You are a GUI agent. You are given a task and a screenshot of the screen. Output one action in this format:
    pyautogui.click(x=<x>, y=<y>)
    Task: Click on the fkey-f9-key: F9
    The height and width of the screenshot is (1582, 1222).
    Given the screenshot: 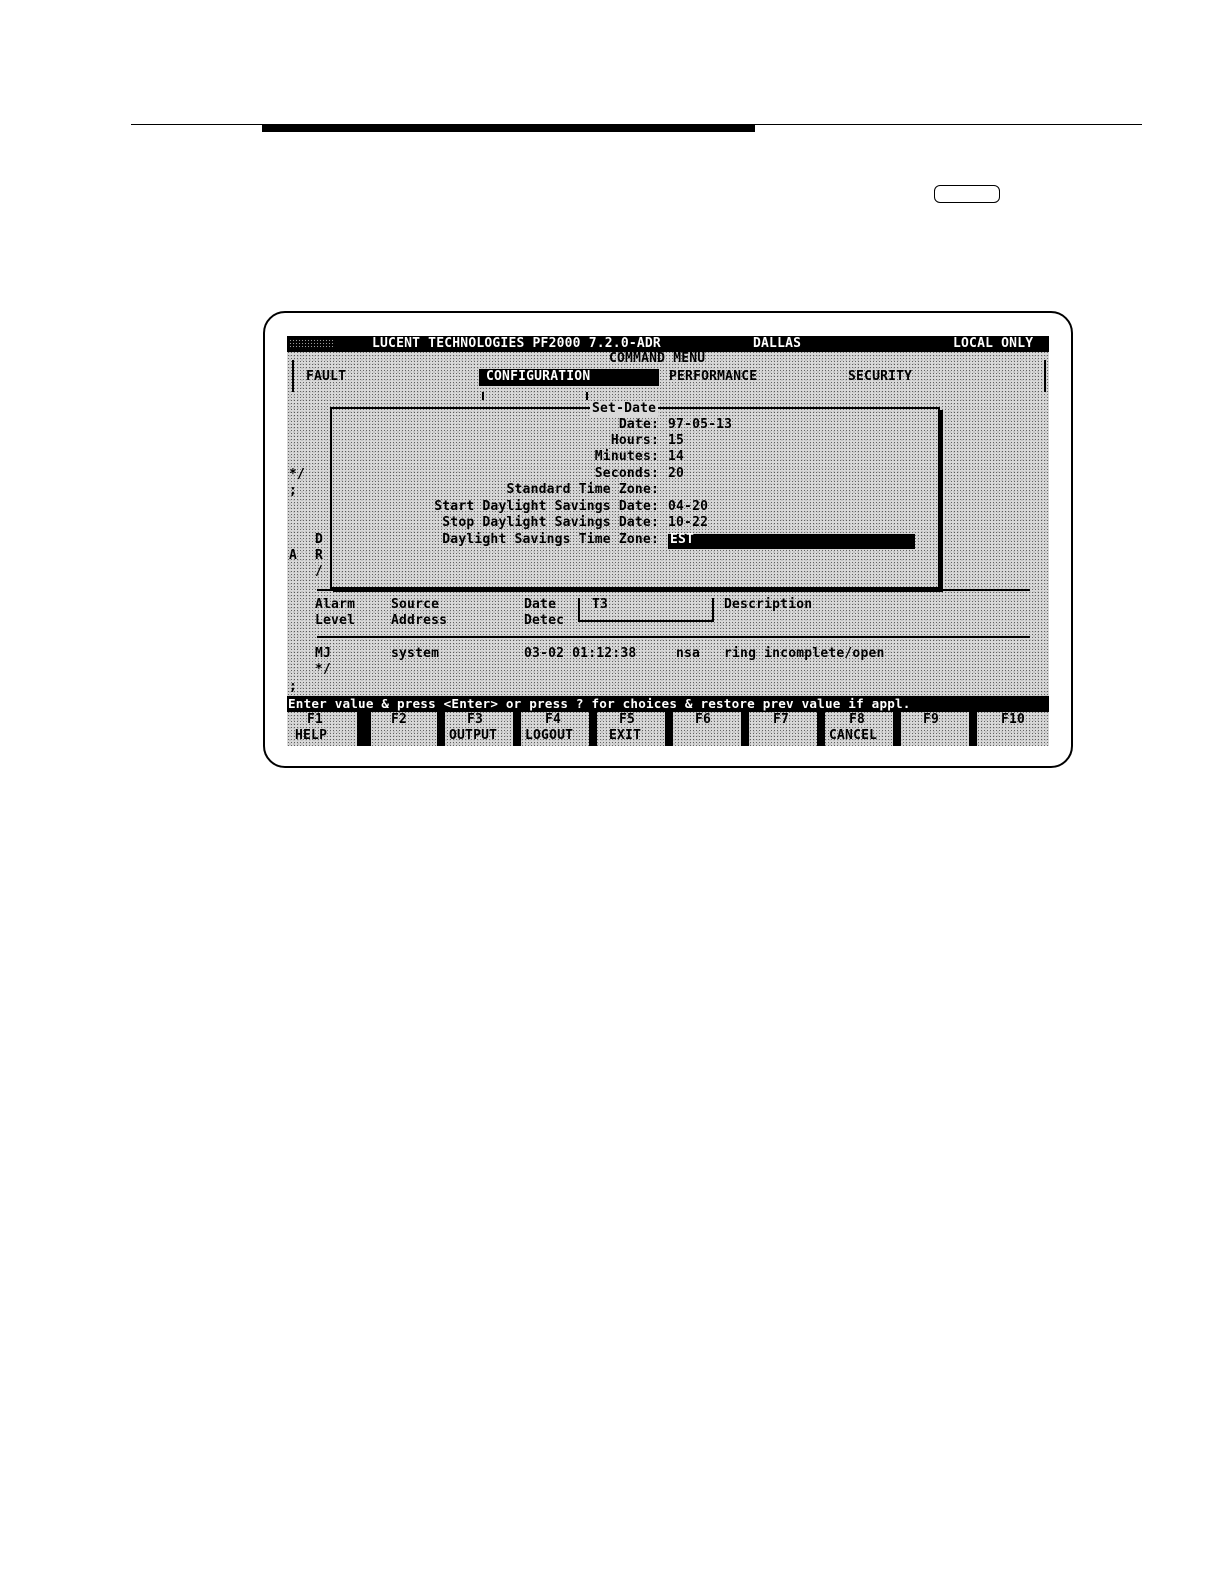 What is the action you would take?
    pyautogui.click(x=931, y=719)
    